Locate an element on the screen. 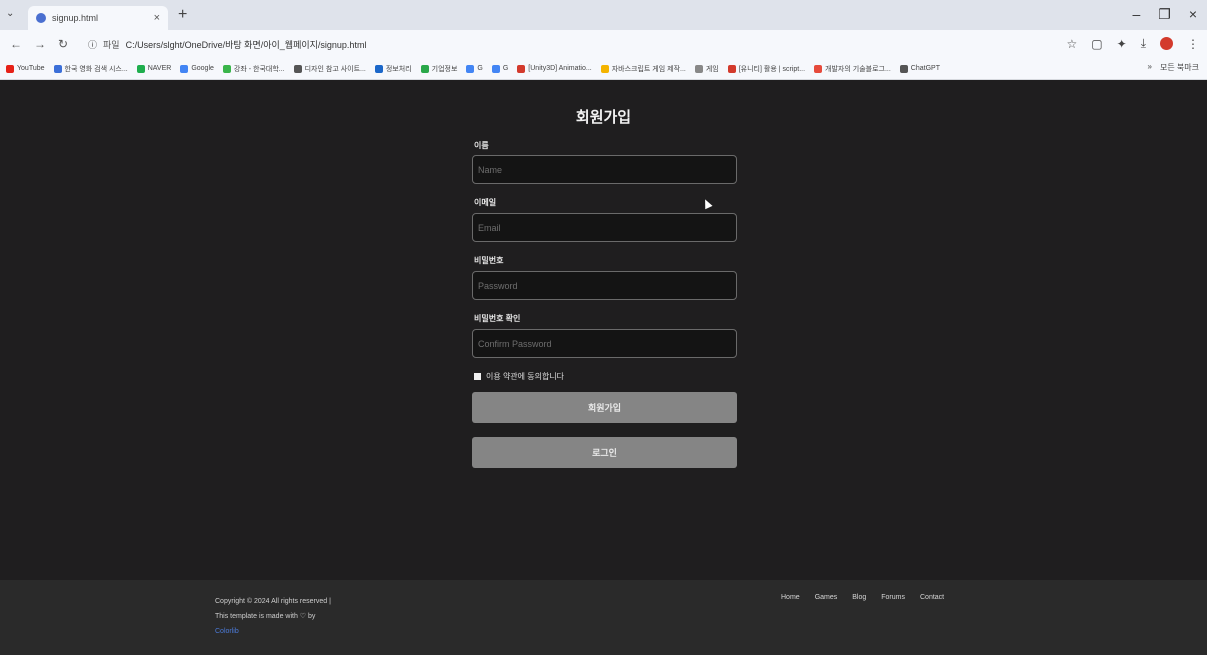  profile-avatar is located at coordinates (1166, 43).